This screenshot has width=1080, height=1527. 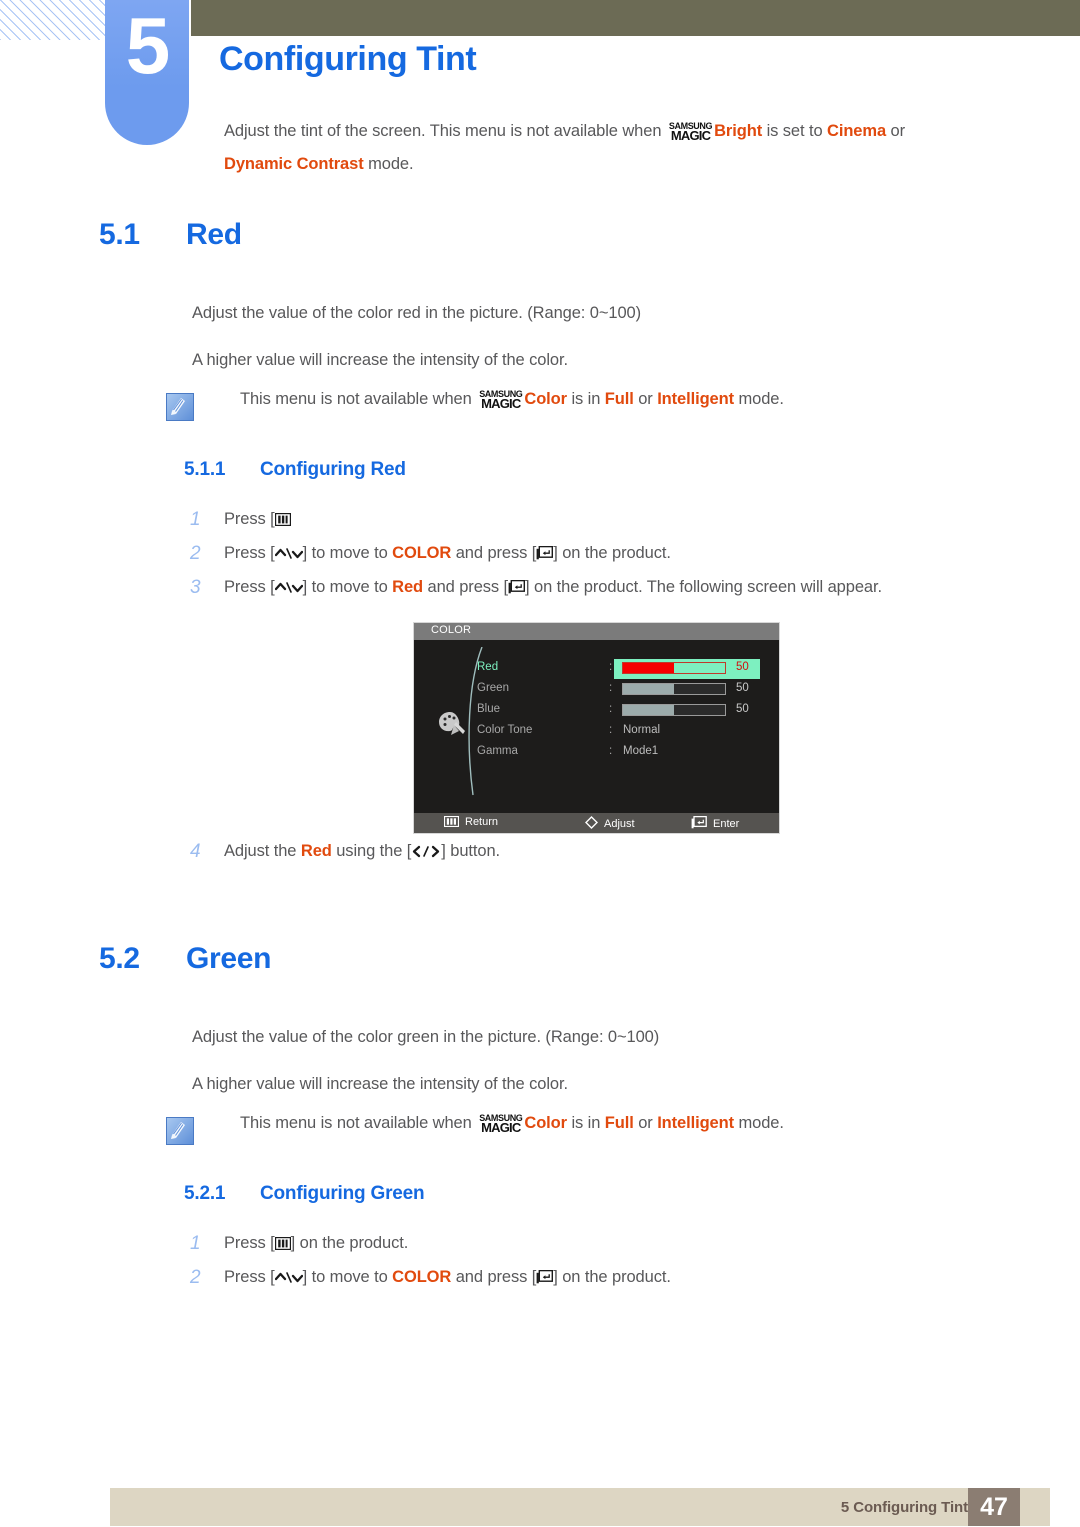 I want to click on note-green-intelligent-term: Intelligent, so click(x=696, y=1123).